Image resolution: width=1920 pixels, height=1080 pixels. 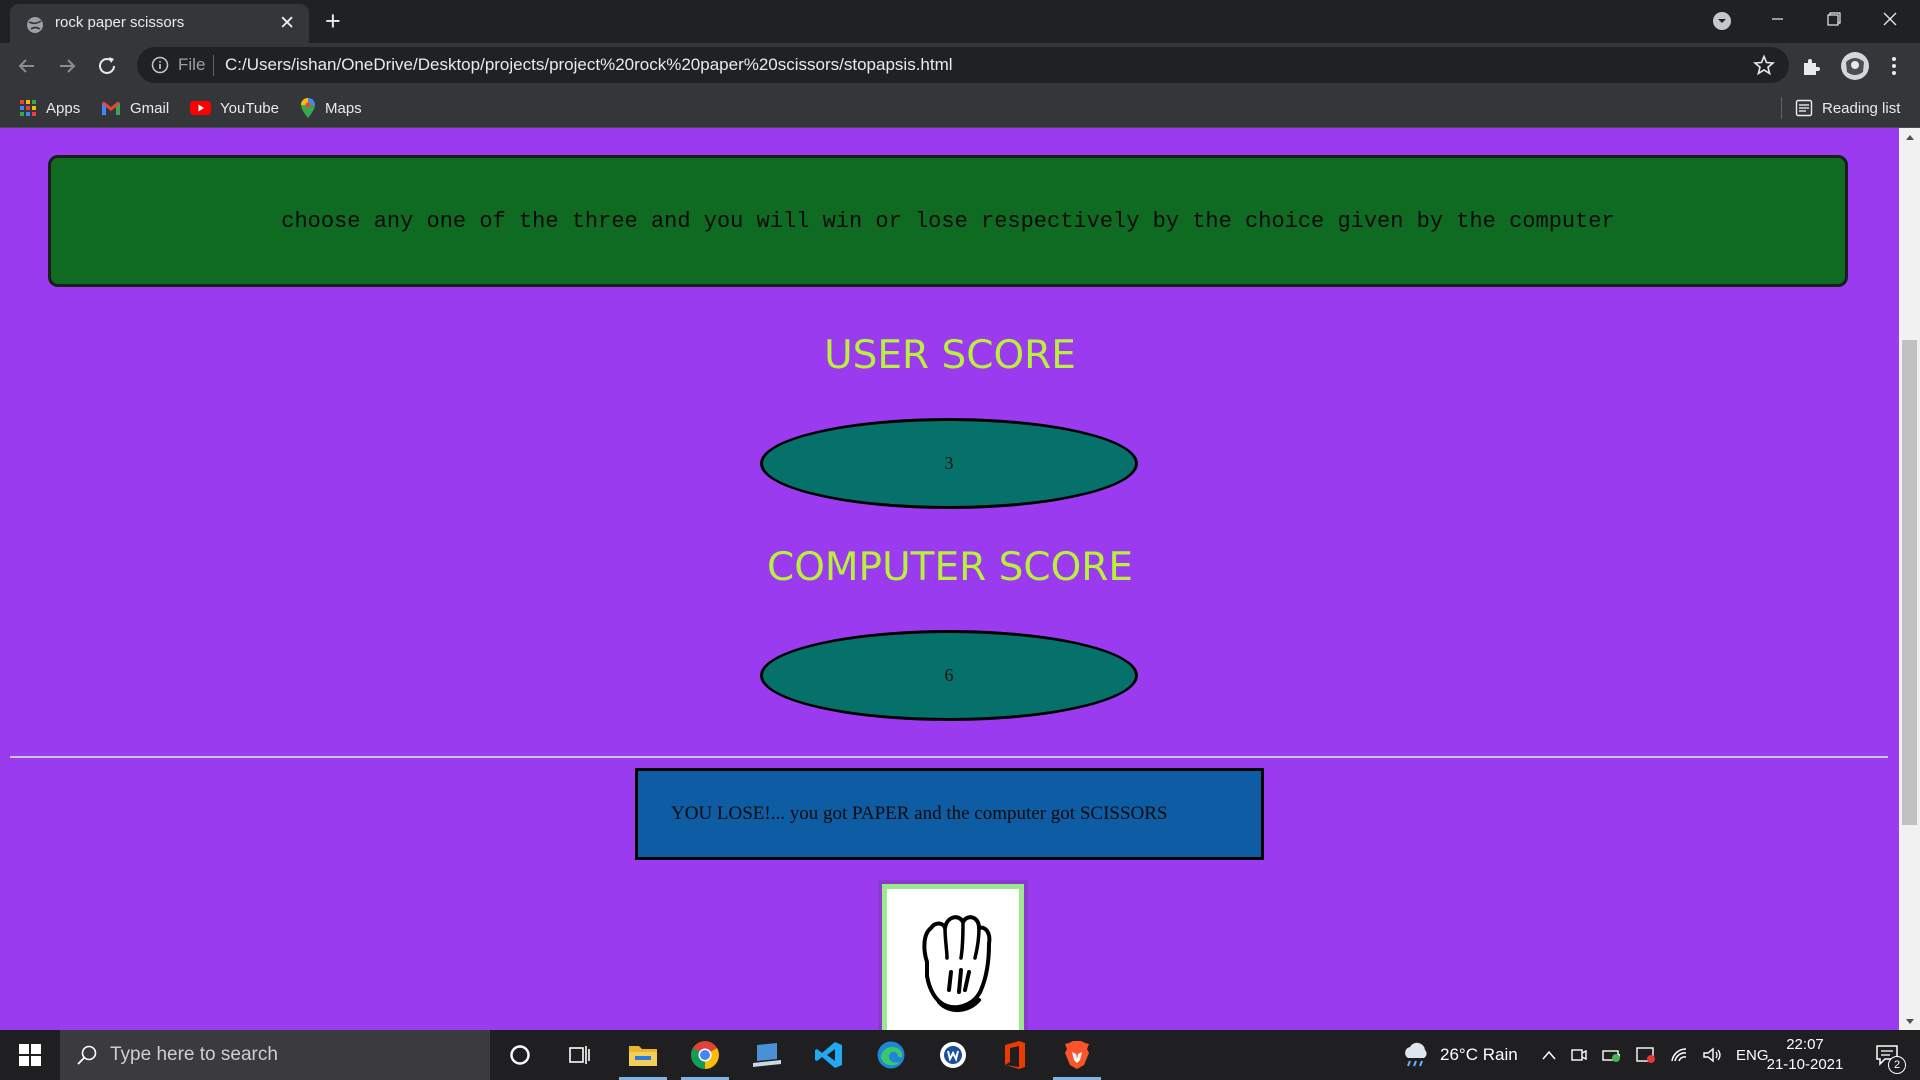 I want to click on maps-icon, so click(x=308, y=108).